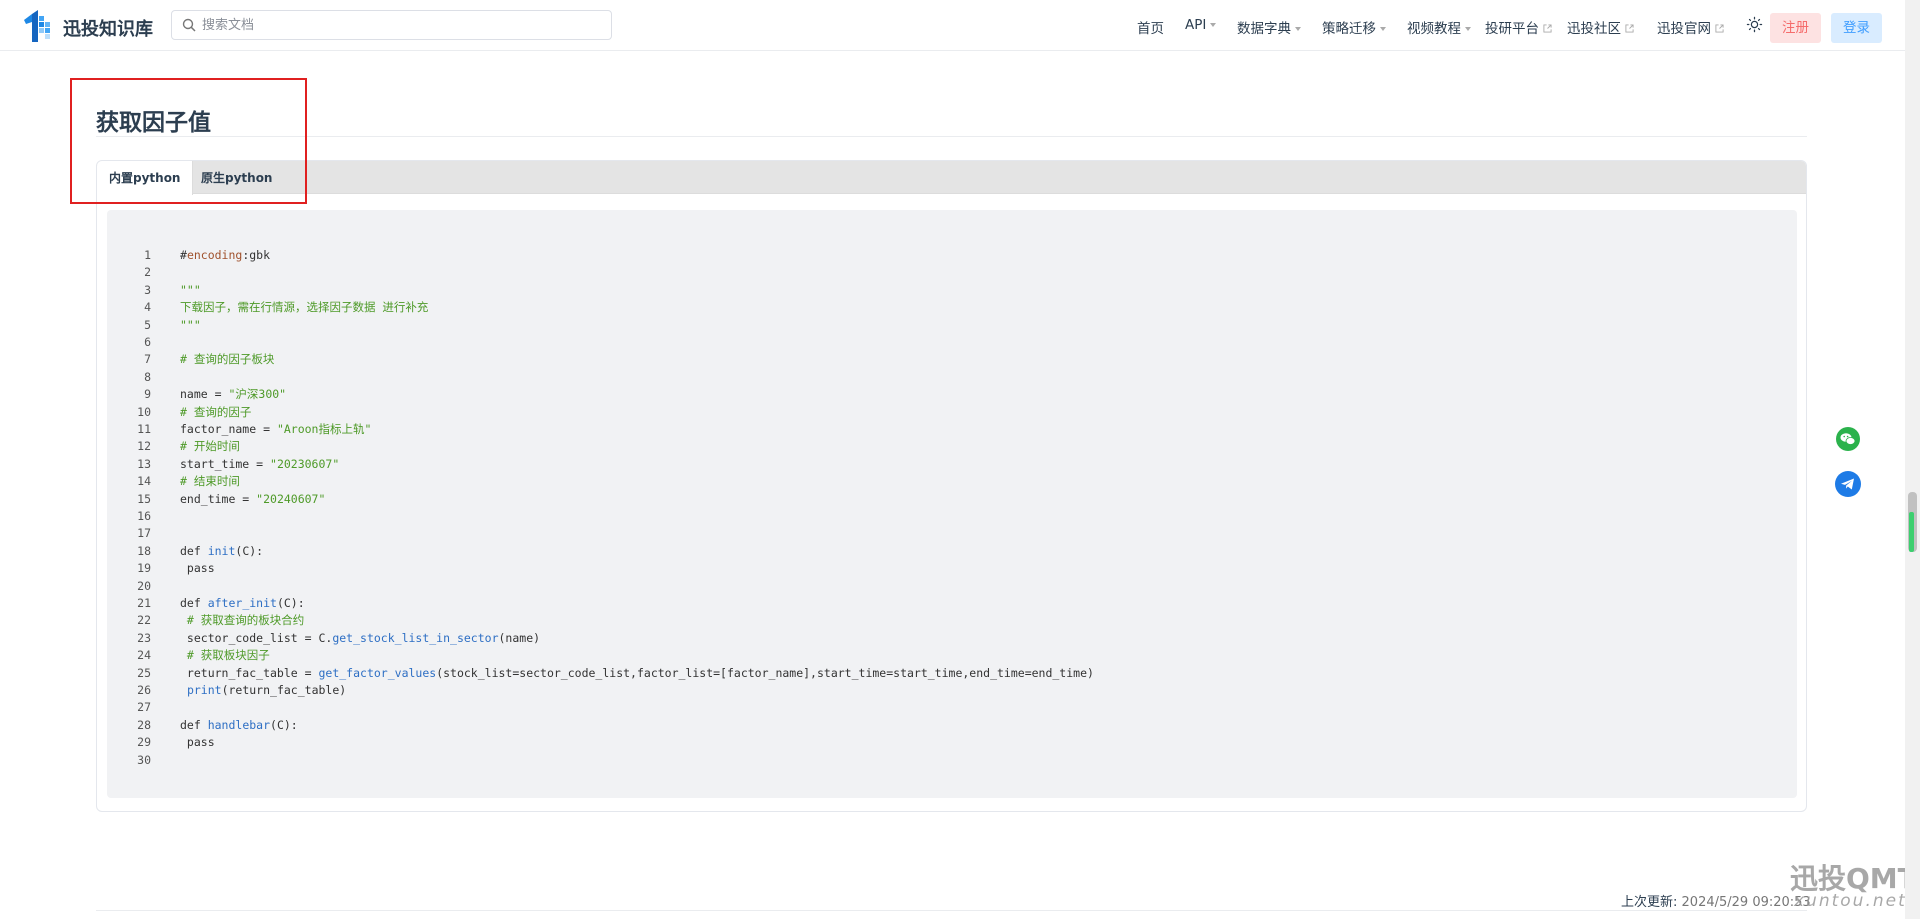 The width and height of the screenshot is (1920, 919). What do you see at coordinates (108, 28) in the screenshot?
I see `site-name: 迅投知识库` at bounding box center [108, 28].